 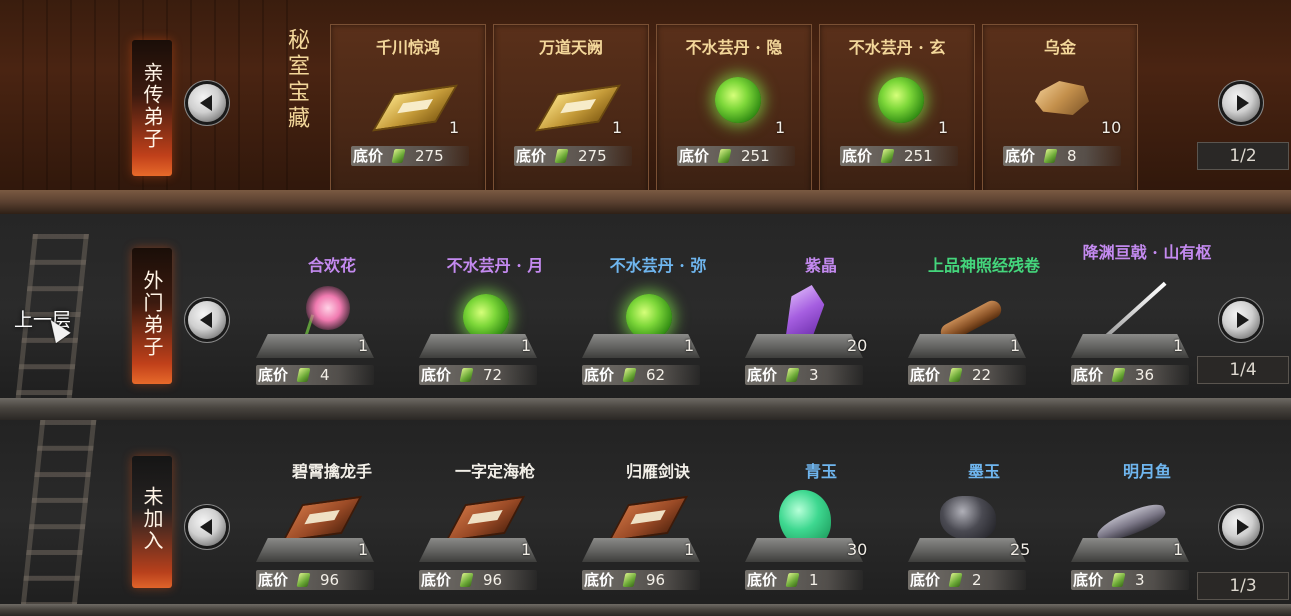 What do you see at coordinates (573, 156) in the screenshot?
I see `price-tag: 底价 275` at bounding box center [573, 156].